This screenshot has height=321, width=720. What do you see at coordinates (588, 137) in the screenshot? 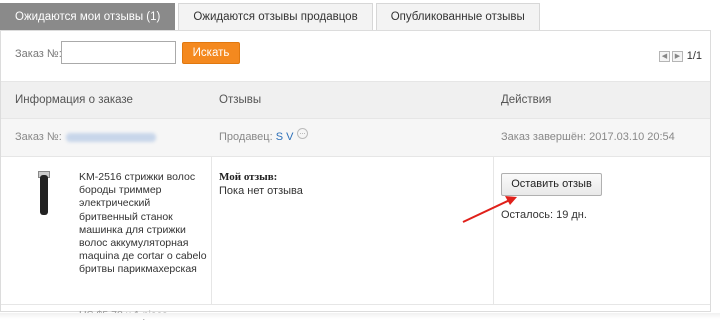
I see `order-status: Заказ завершён: 2017.03.10 20:54` at bounding box center [588, 137].